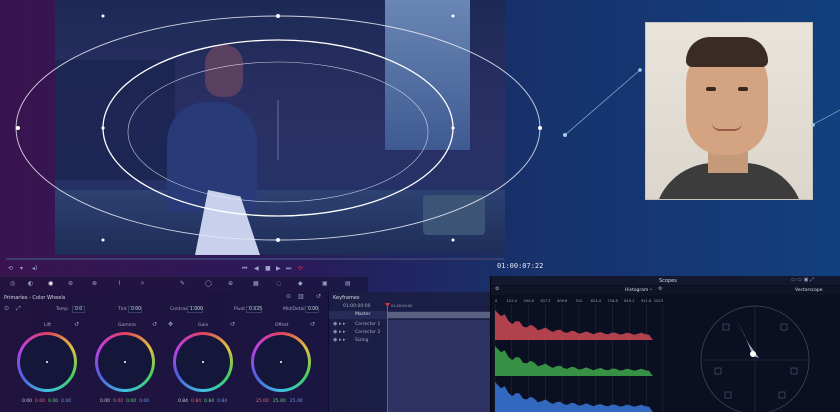 The width and height of the screenshot is (840, 412). I want to click on qualifier-icon: ✎, so click(182, 283).